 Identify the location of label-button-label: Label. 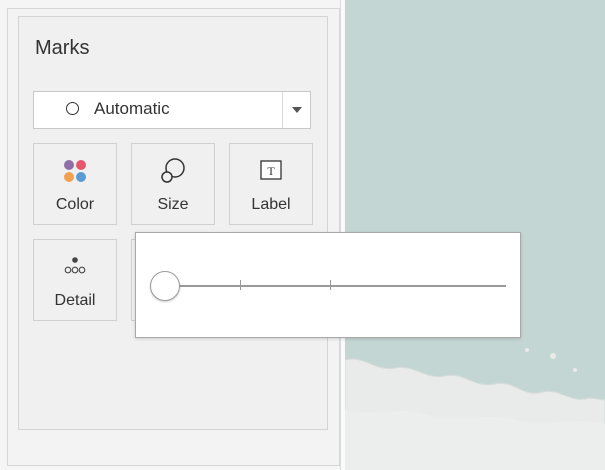
(271, 204).